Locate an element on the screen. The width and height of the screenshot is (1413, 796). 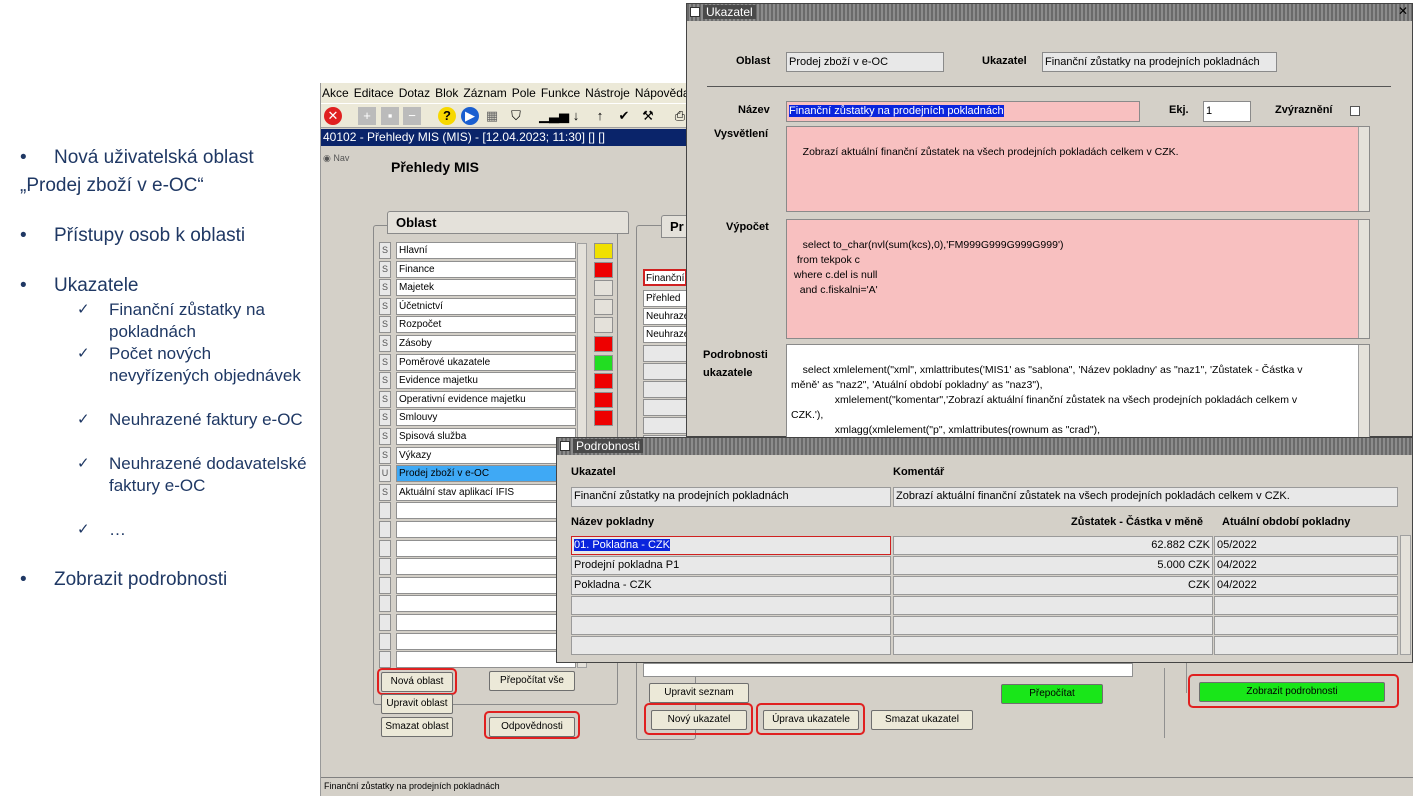
area-row: Majetek is located at coordinates (486, 287).